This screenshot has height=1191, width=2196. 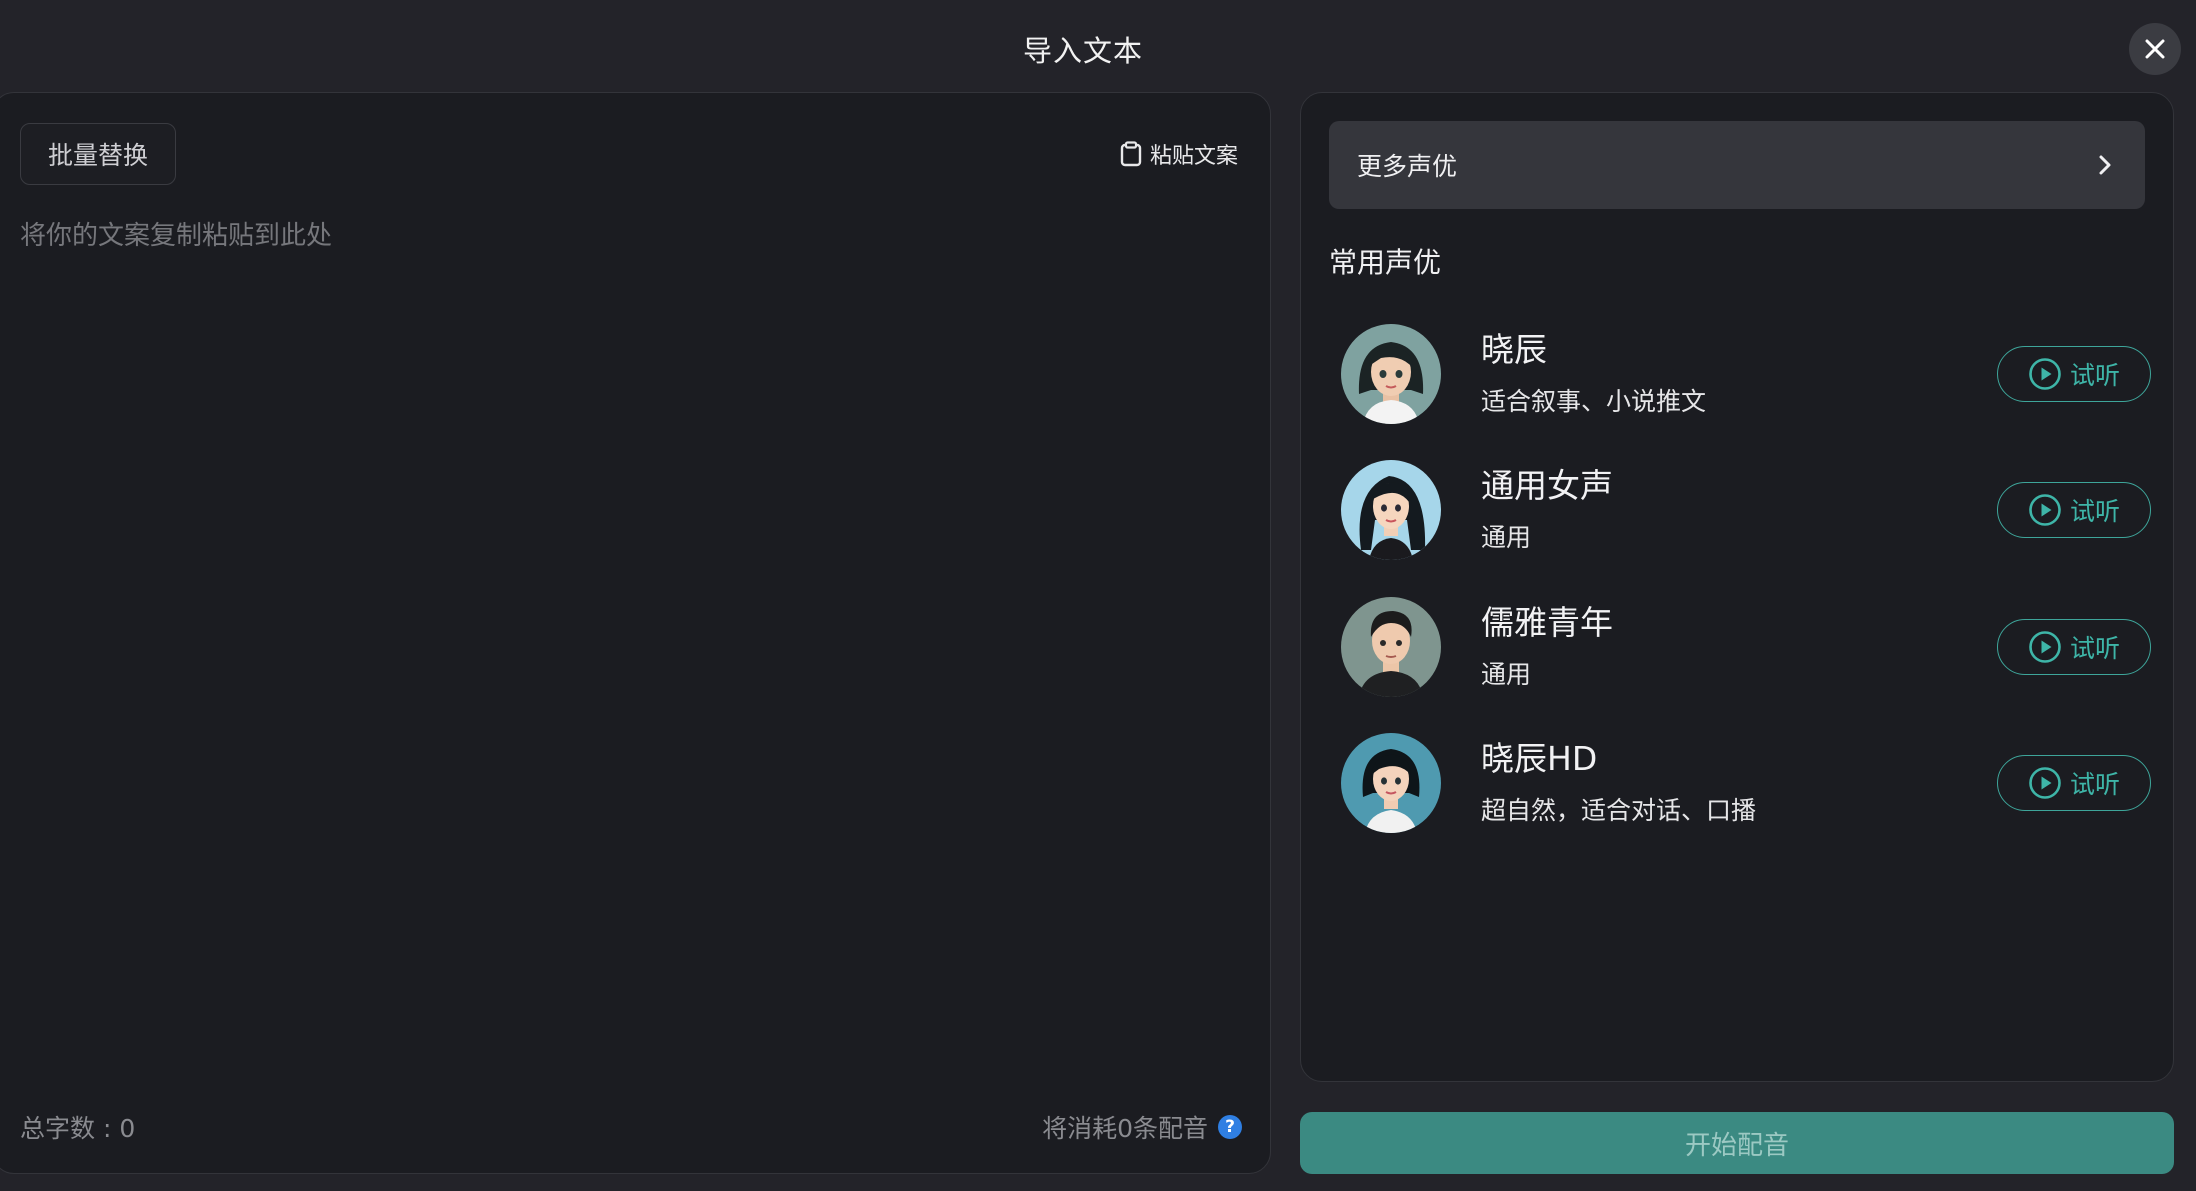 I want to click on consume-info: 将消耗0条配音 ?, so click(x=1142, y=1127).